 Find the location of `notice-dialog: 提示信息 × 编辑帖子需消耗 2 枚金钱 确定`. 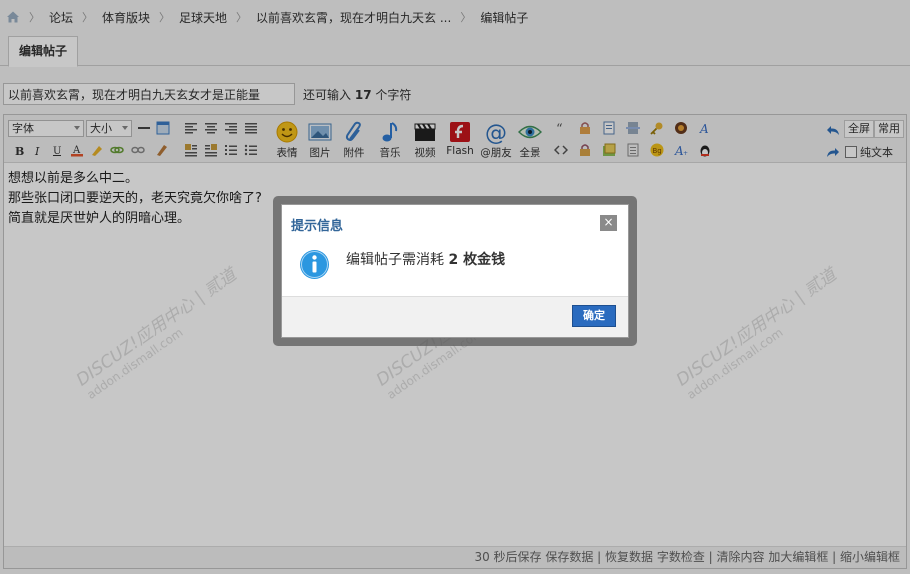

notice-dialog: 提示信息 × 编辑帖子需消耗 2 枚金钱 确定 is located at coordinates (455, 271).